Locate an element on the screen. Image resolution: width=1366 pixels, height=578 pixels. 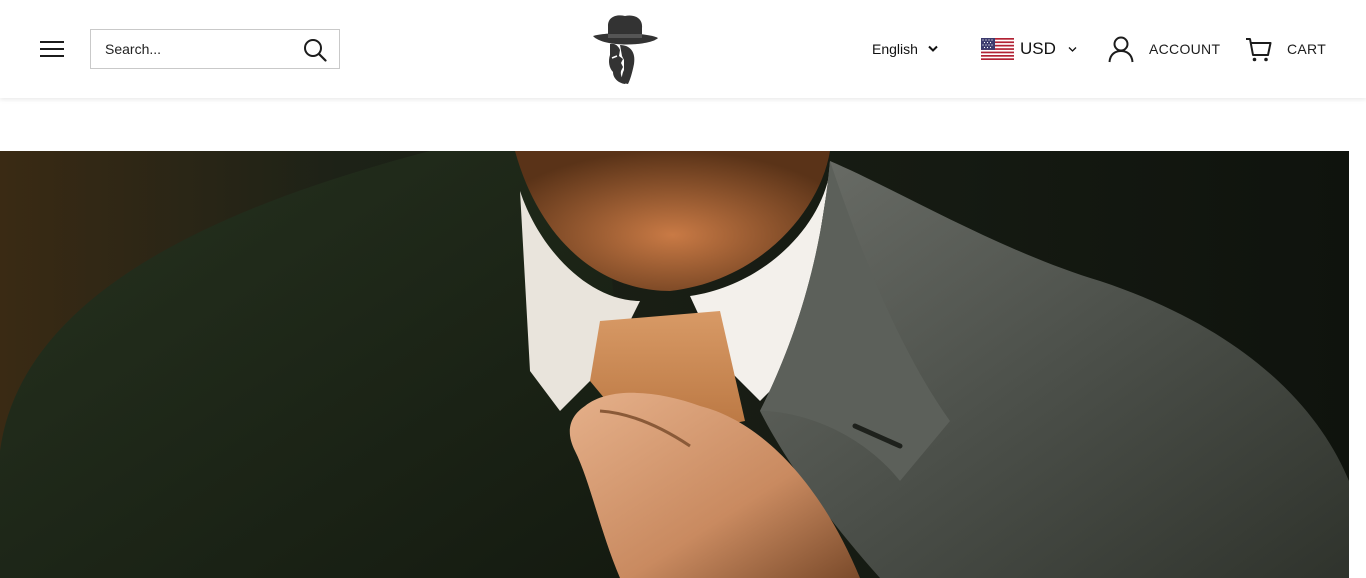
search-form is located at coordinates (215, 49).